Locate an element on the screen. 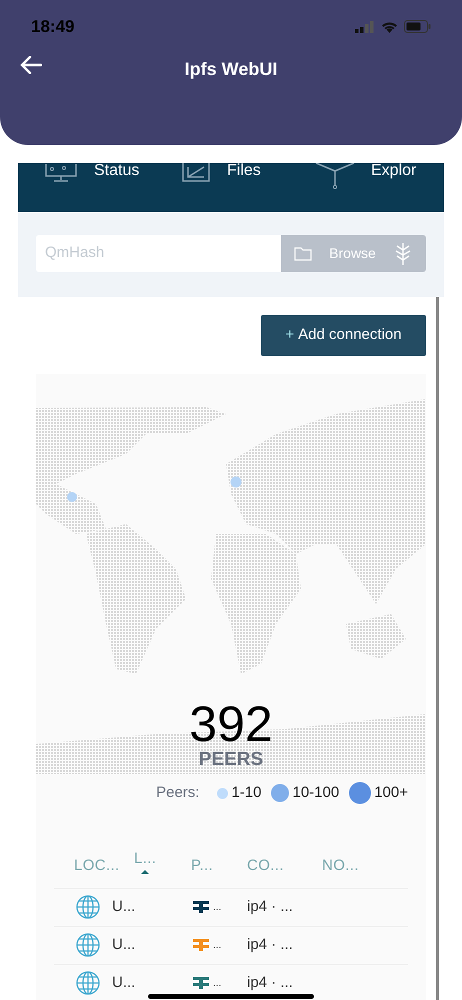 Image resolution: width=462 pixels, height=1000 pixels. nav-tab: Status is located at coordinates (86, 173).